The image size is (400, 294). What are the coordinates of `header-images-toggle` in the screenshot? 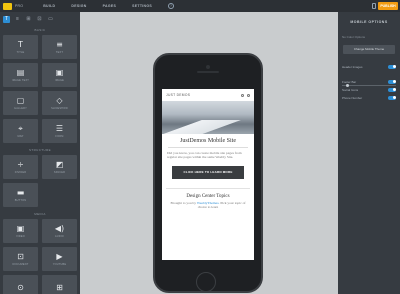 It's located at (392, 66).